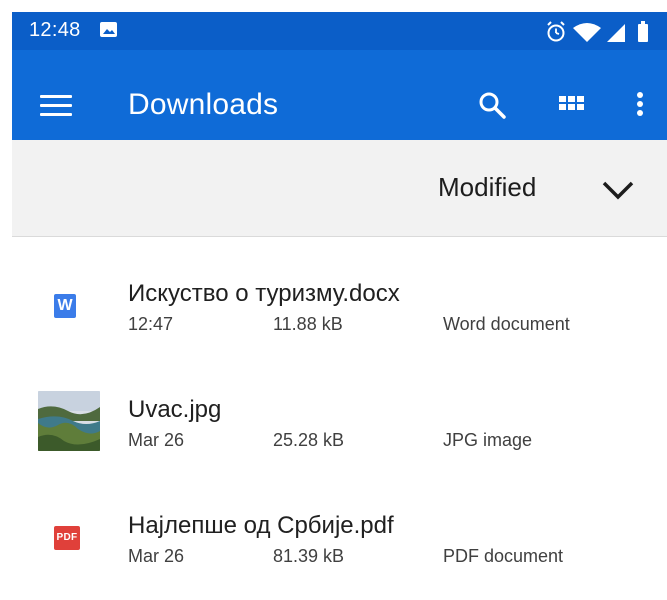 The image size is (667, 600). What do you see at coordinates (203, 104) in the screenshot?
I see `page-title: Downloads` at bounding box center [203, 104].